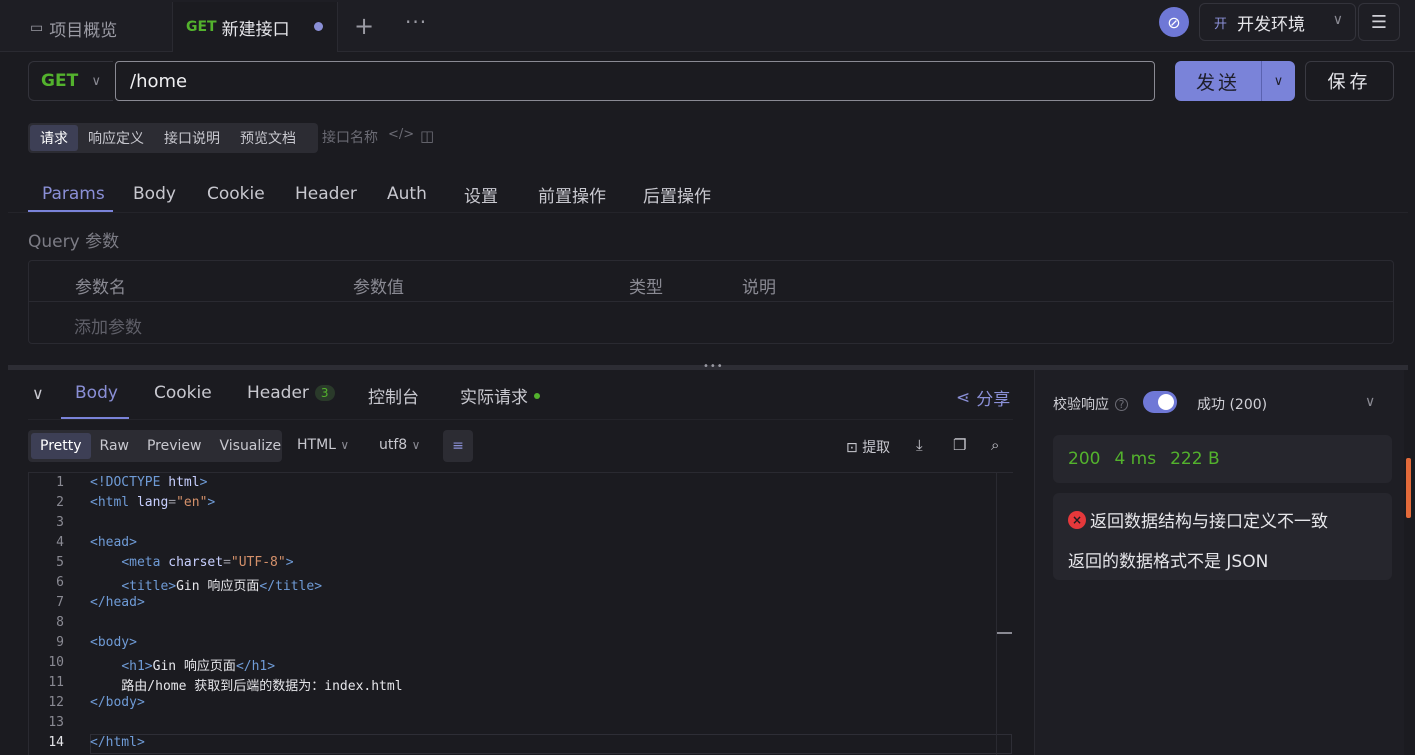  I want to click on validate-toggle, so click(1160, 402).